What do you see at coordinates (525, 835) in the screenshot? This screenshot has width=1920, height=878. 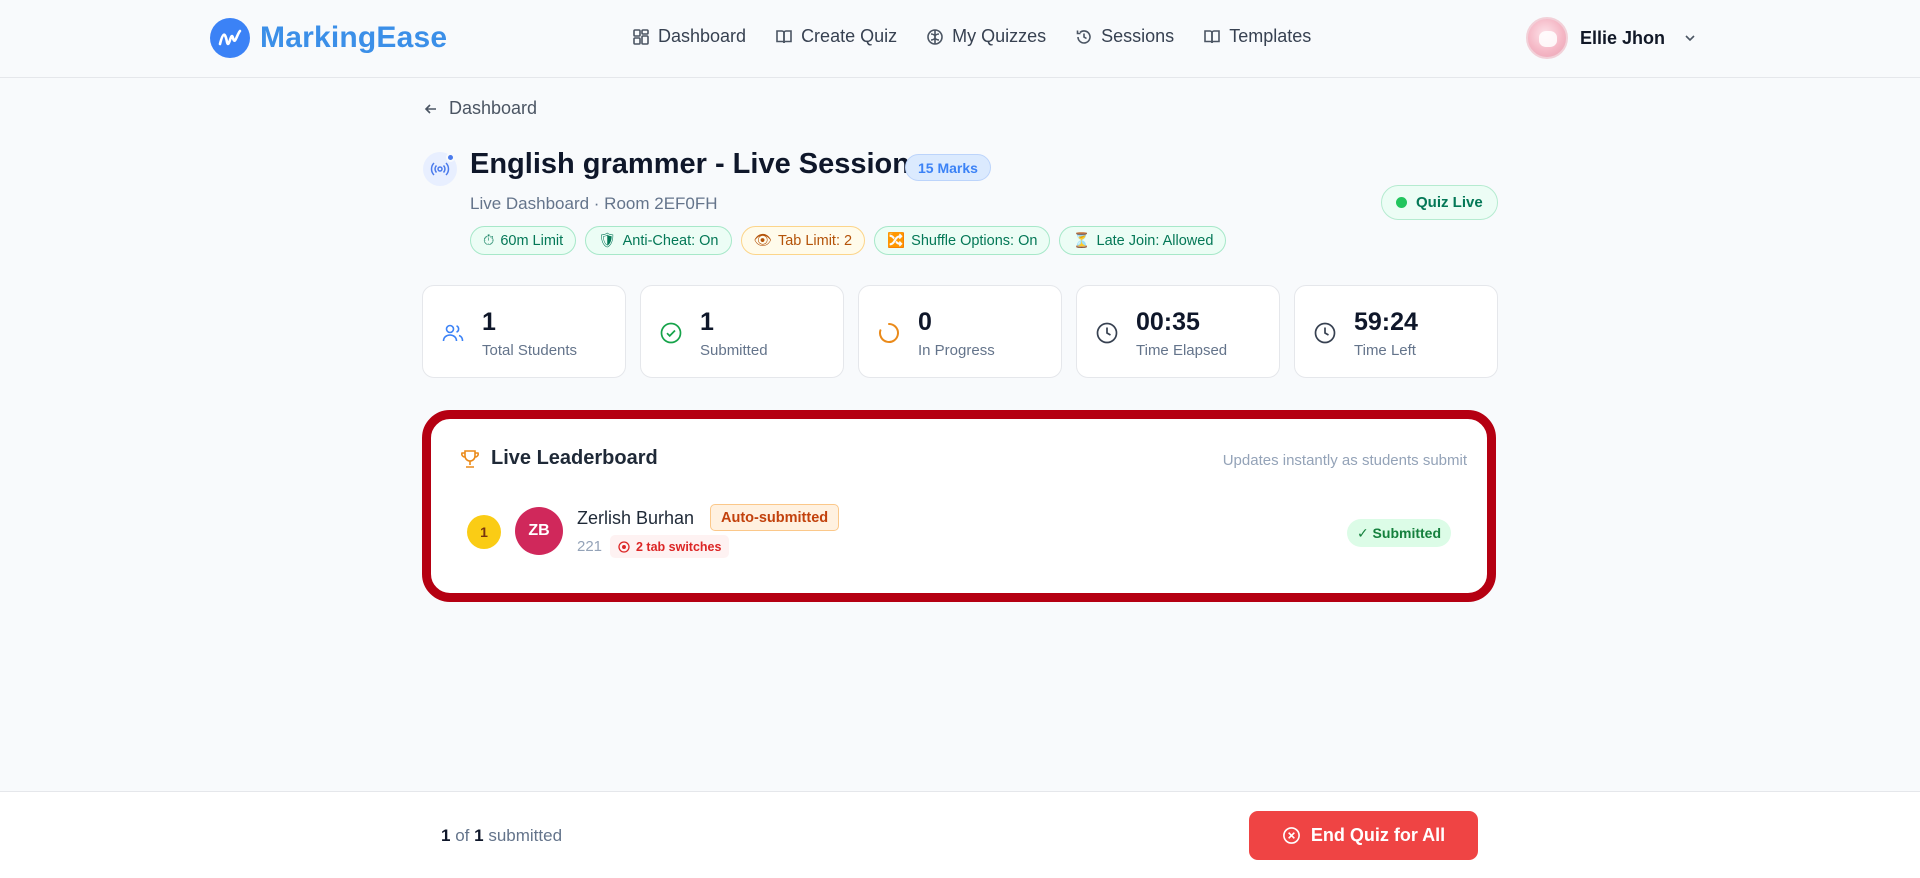 I see `submitted-suffix: submitted` at bounding box center [525, 835].